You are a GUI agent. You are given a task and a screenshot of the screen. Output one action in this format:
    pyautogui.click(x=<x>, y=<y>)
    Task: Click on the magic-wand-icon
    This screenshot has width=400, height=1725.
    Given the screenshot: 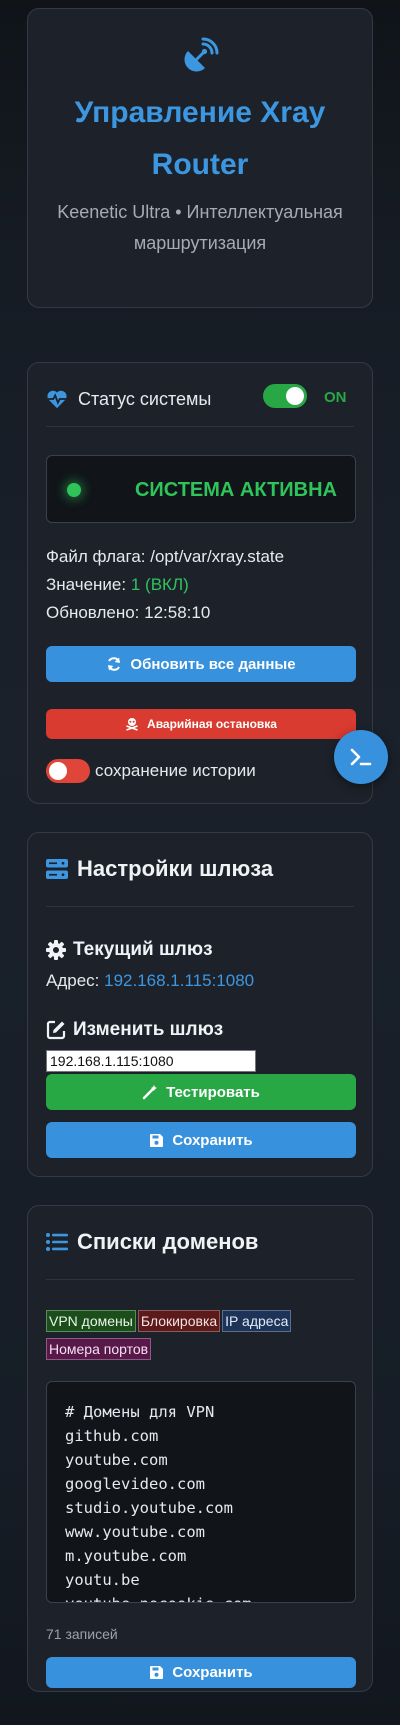 What is the action you would take?
    pyautogui.click(x=150, y=1092)
    